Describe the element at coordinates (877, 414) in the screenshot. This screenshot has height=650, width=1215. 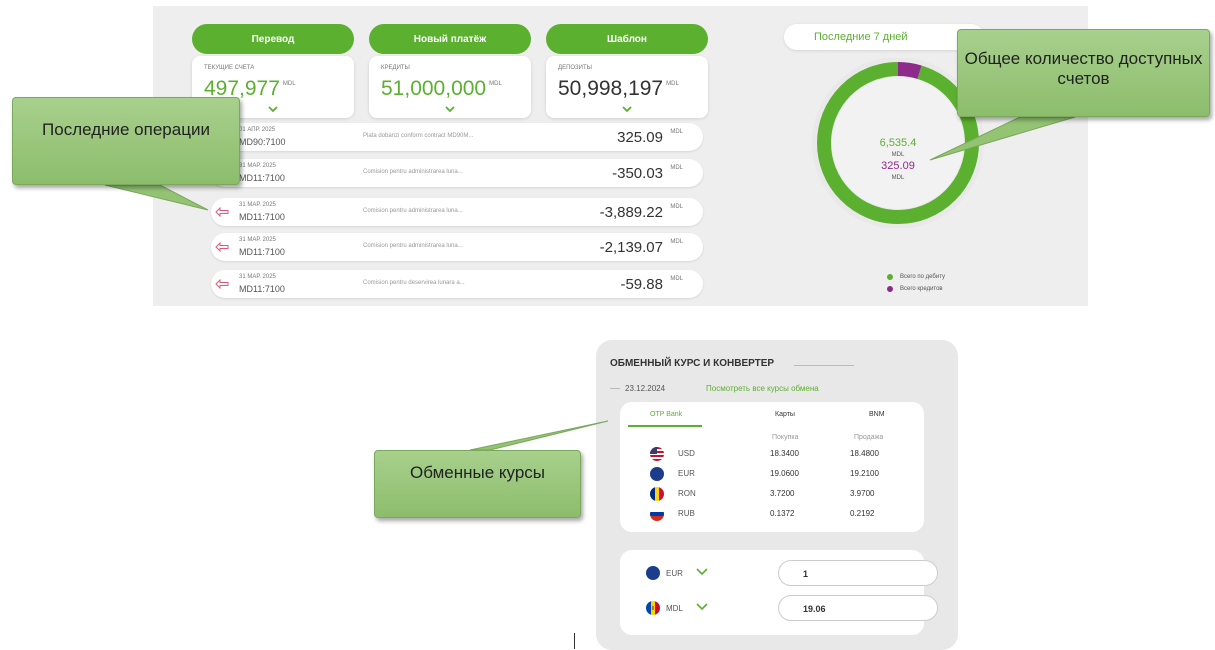
I see `tab-bnm: BNM` at that location.